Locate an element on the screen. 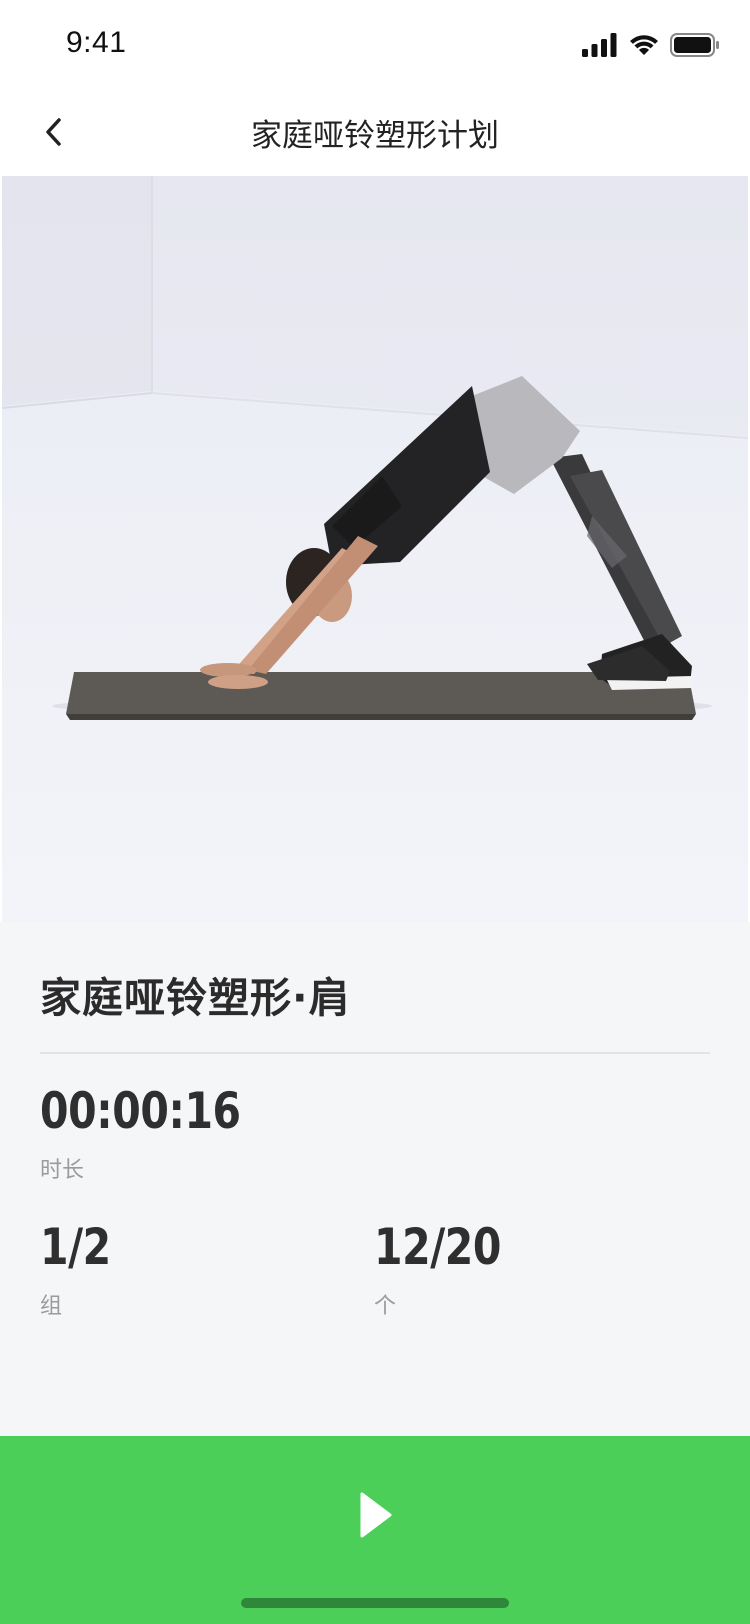 Image resolution: width=750 pixels, height=1624 pixels. page-title: 家庭哑铃塑形计划 is located at coordinates (375, 136).